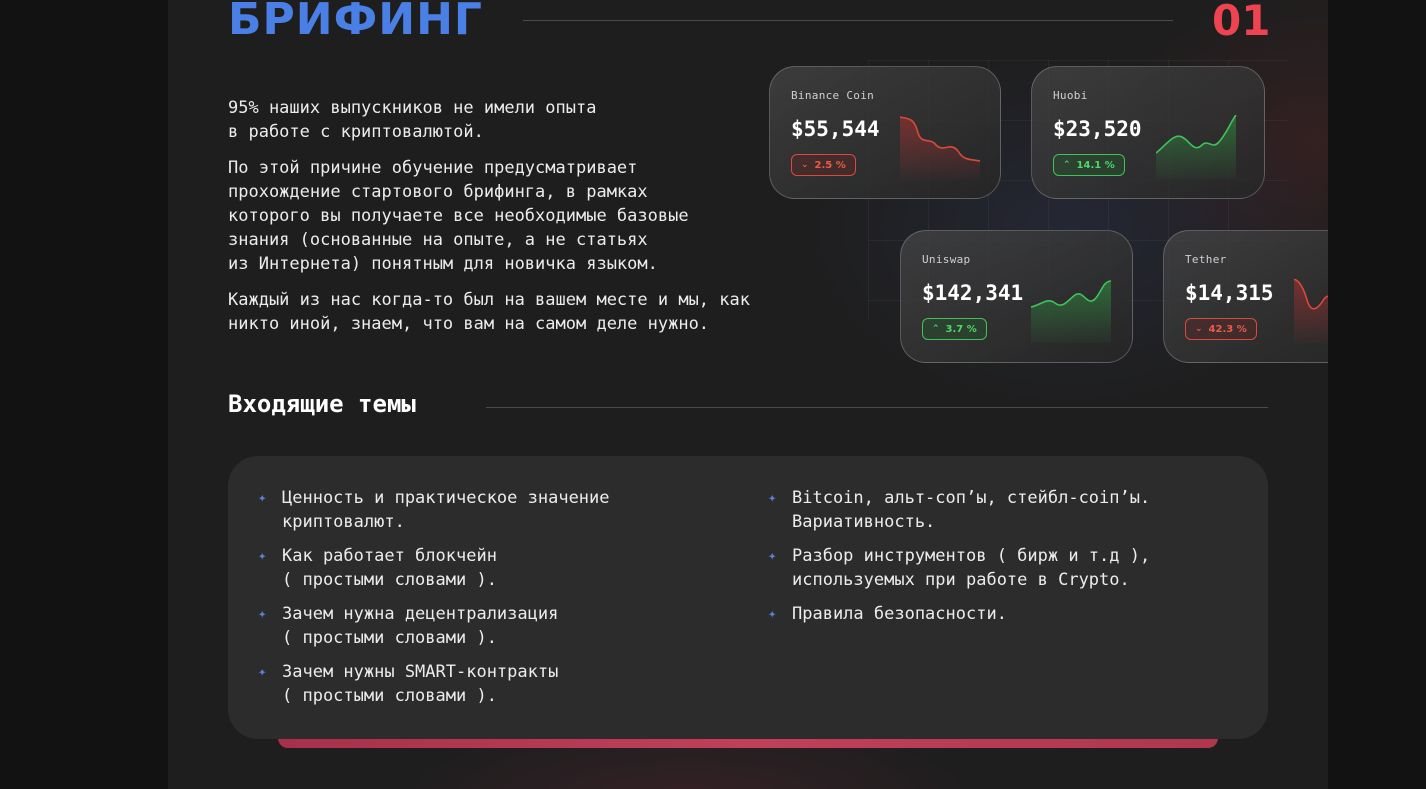 The height and width of the screenshot is (789, 1426). What do you see at coordinates (1070, 95) in the screenshot?
I see `coin-name: Huobi` at bounding box center [1070, 95].